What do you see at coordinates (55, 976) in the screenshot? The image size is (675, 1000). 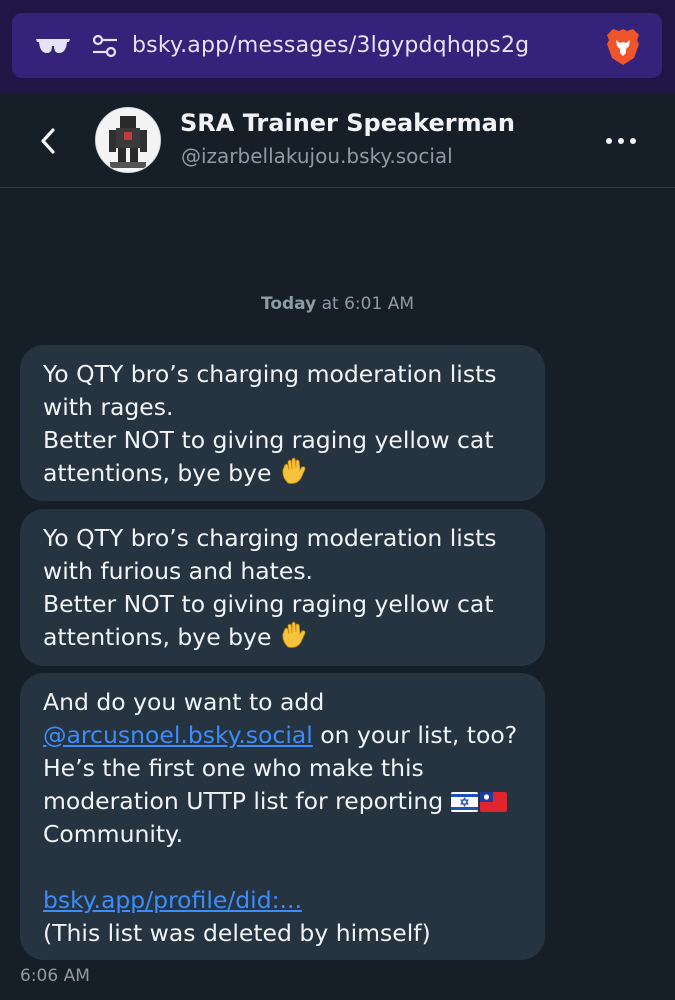 I see `message-timestamp: 6:06 AM` at bounding box center [55, 976].